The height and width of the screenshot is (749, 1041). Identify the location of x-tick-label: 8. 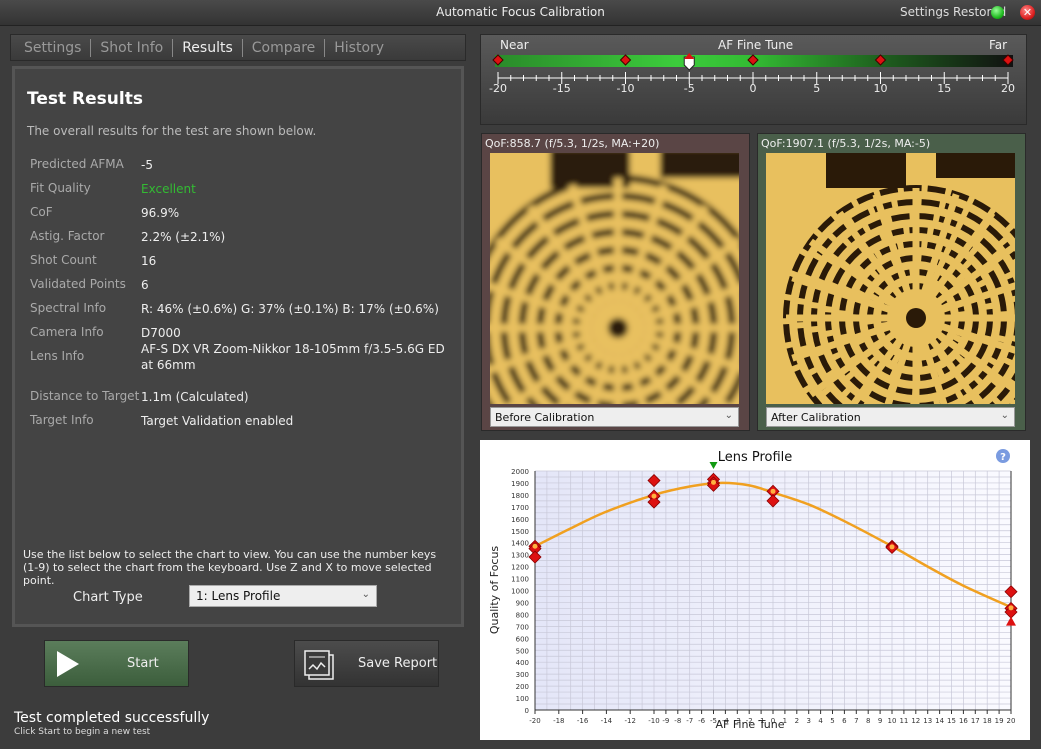
(868, 721).